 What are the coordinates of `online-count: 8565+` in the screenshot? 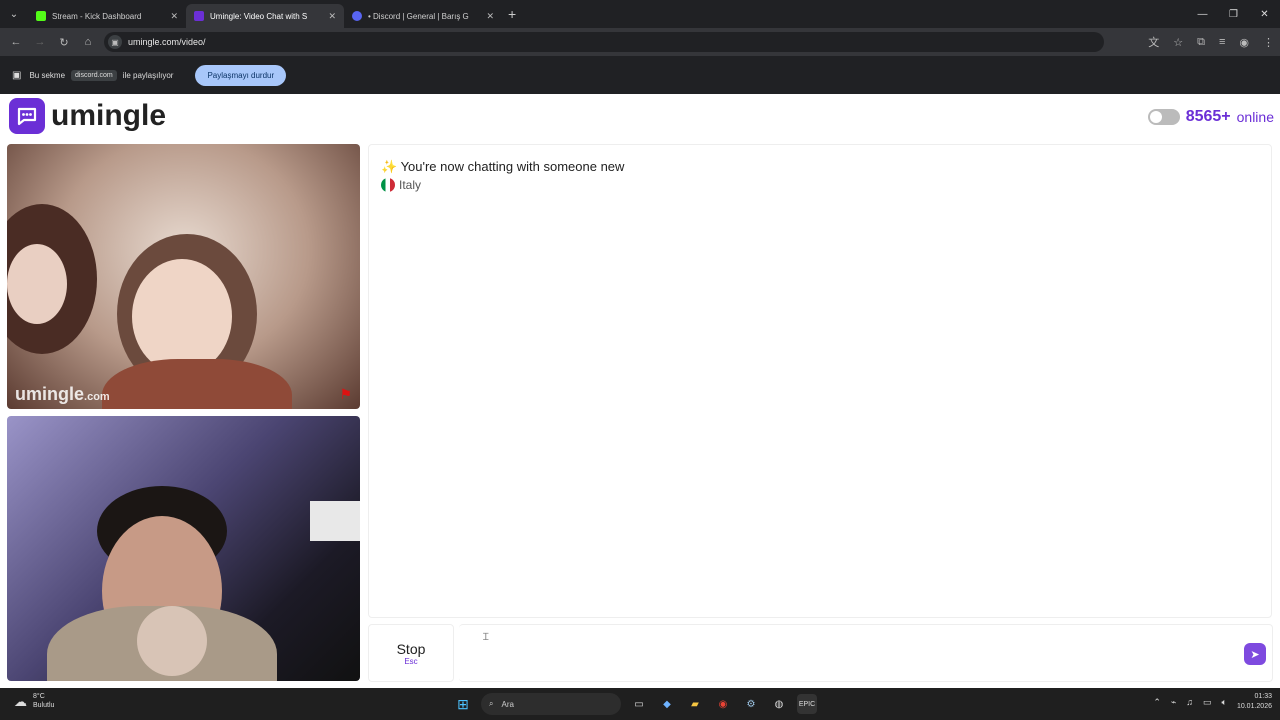 It's located at (1208, 116).